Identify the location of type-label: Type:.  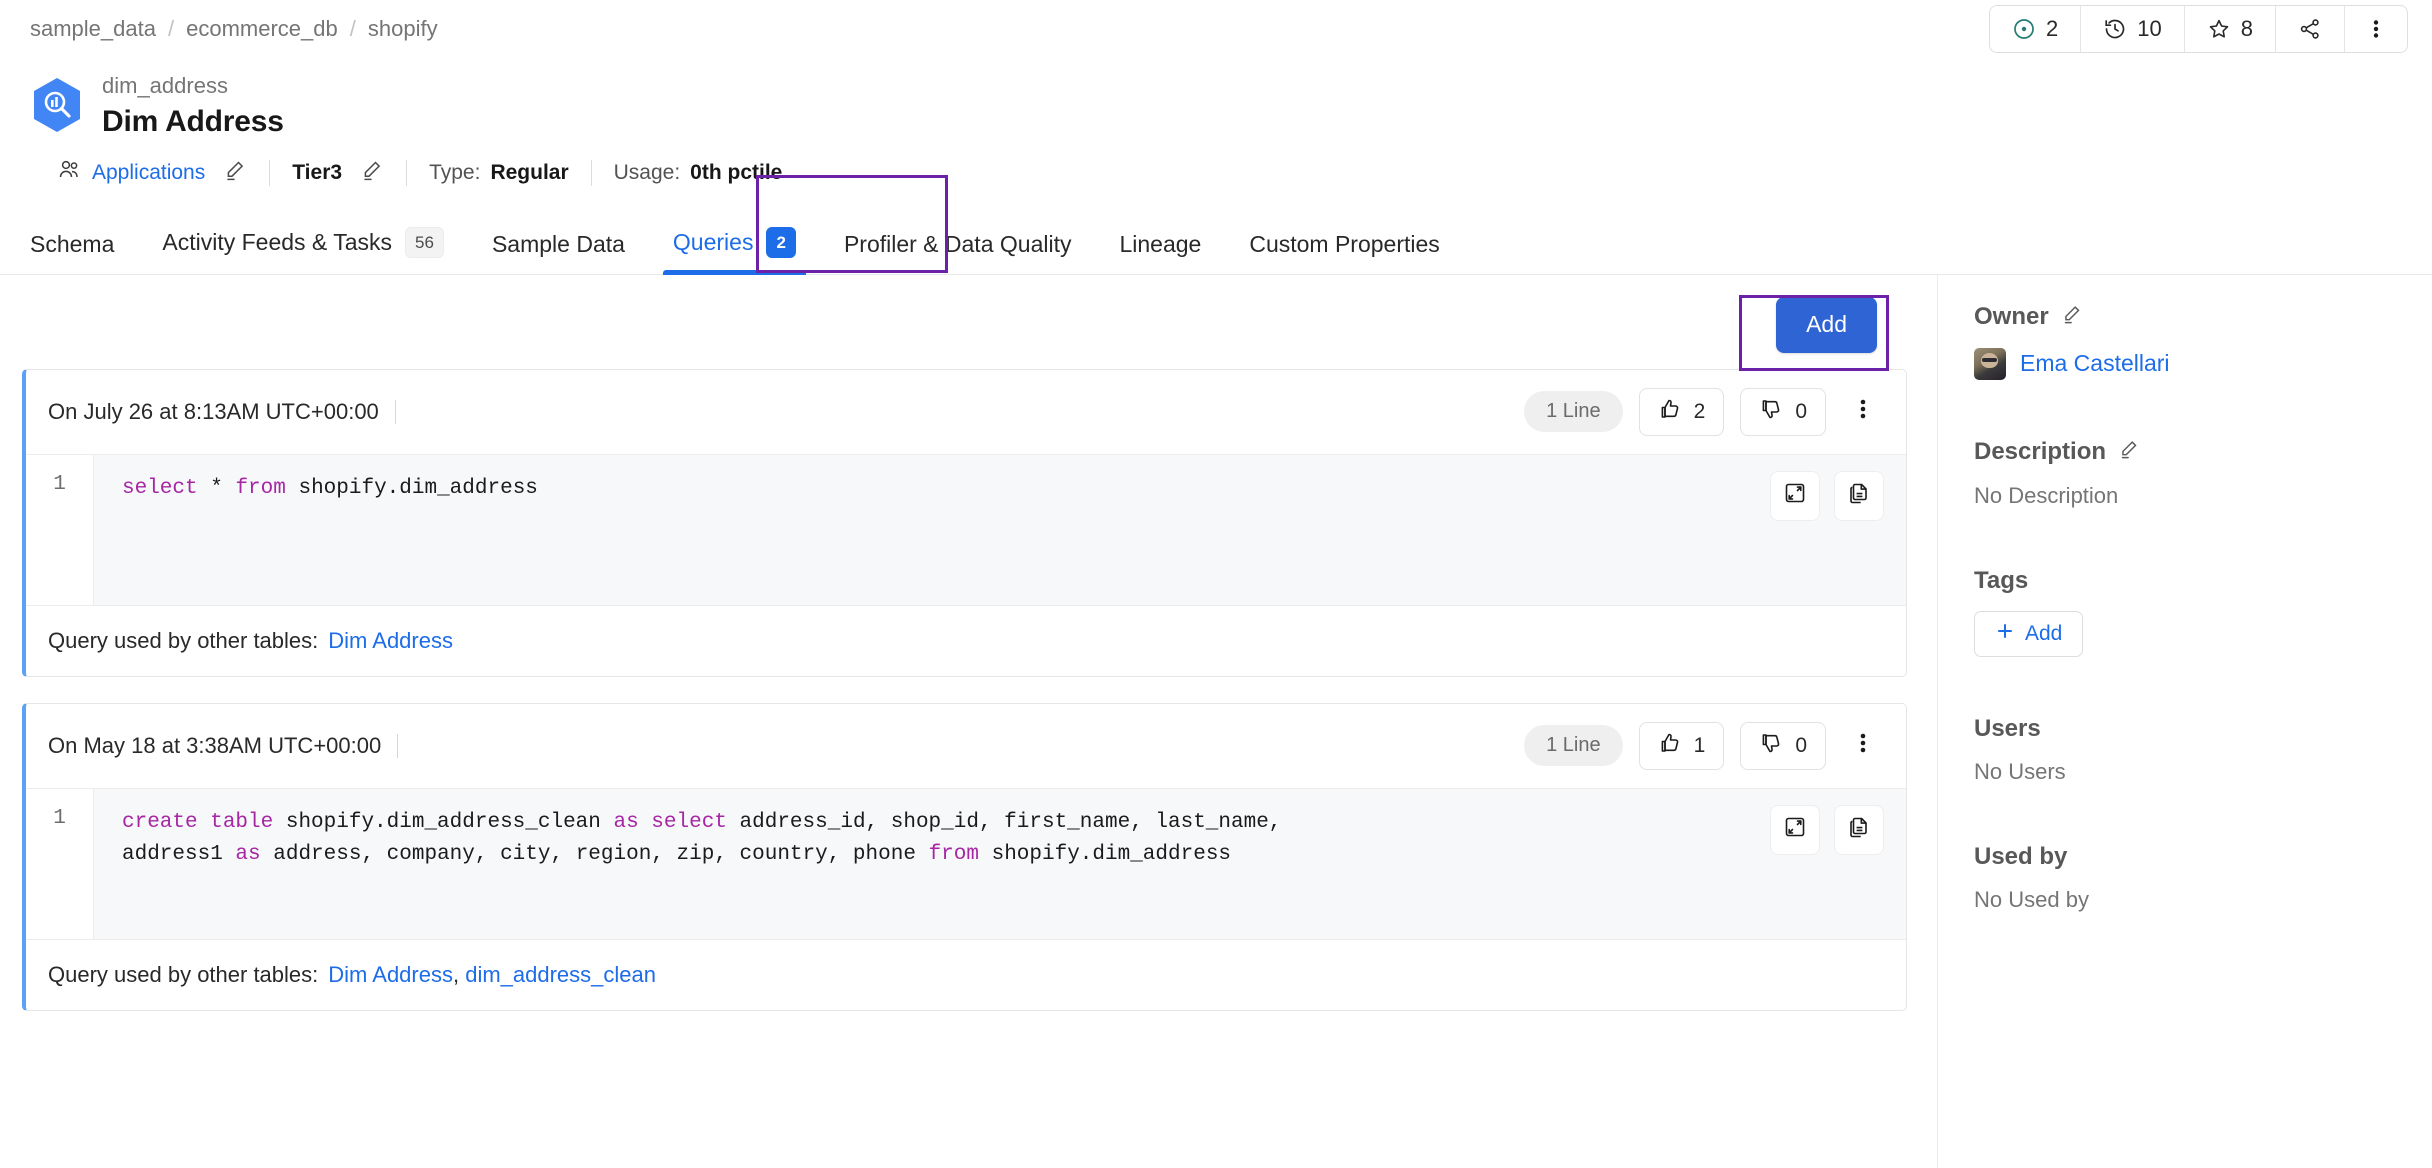
(455, 172).